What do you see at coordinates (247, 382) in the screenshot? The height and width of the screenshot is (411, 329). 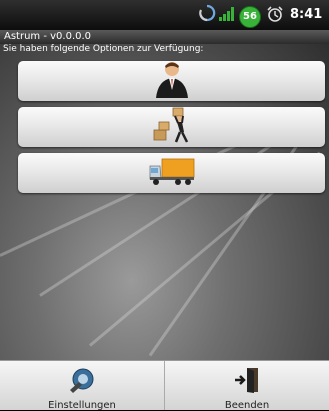 I see `exit-door-icon` at bounding box center [247, 382].